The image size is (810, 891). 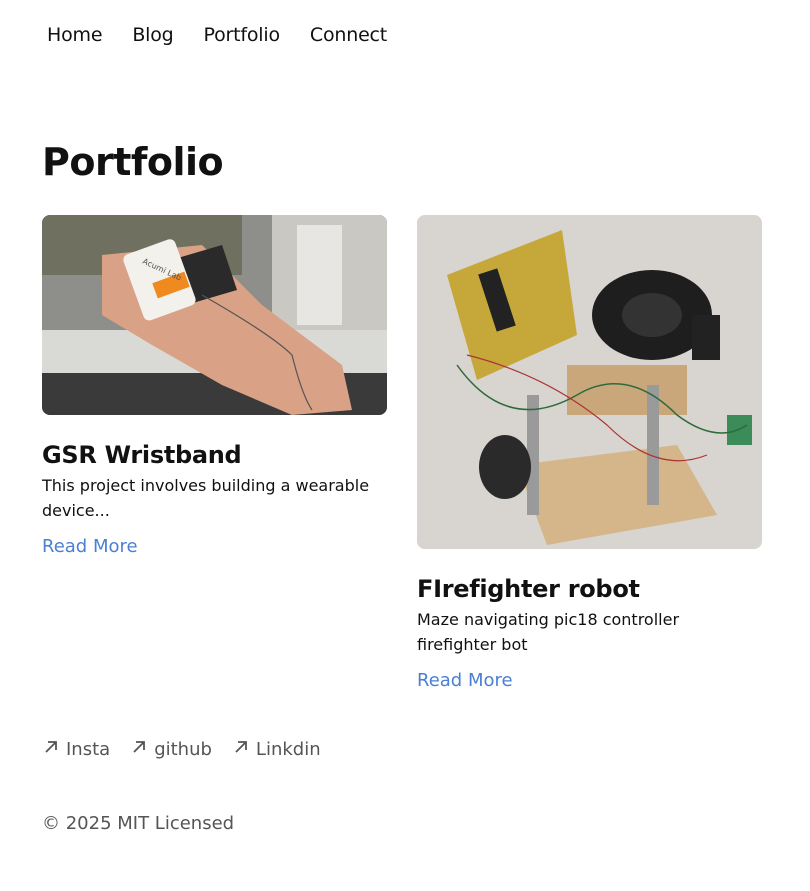 What do you see at coordinates (138, 823) in the screenshot?
I see `footer-copyright: © 2025 MIT Licensed` at bounding box center [138, 823].